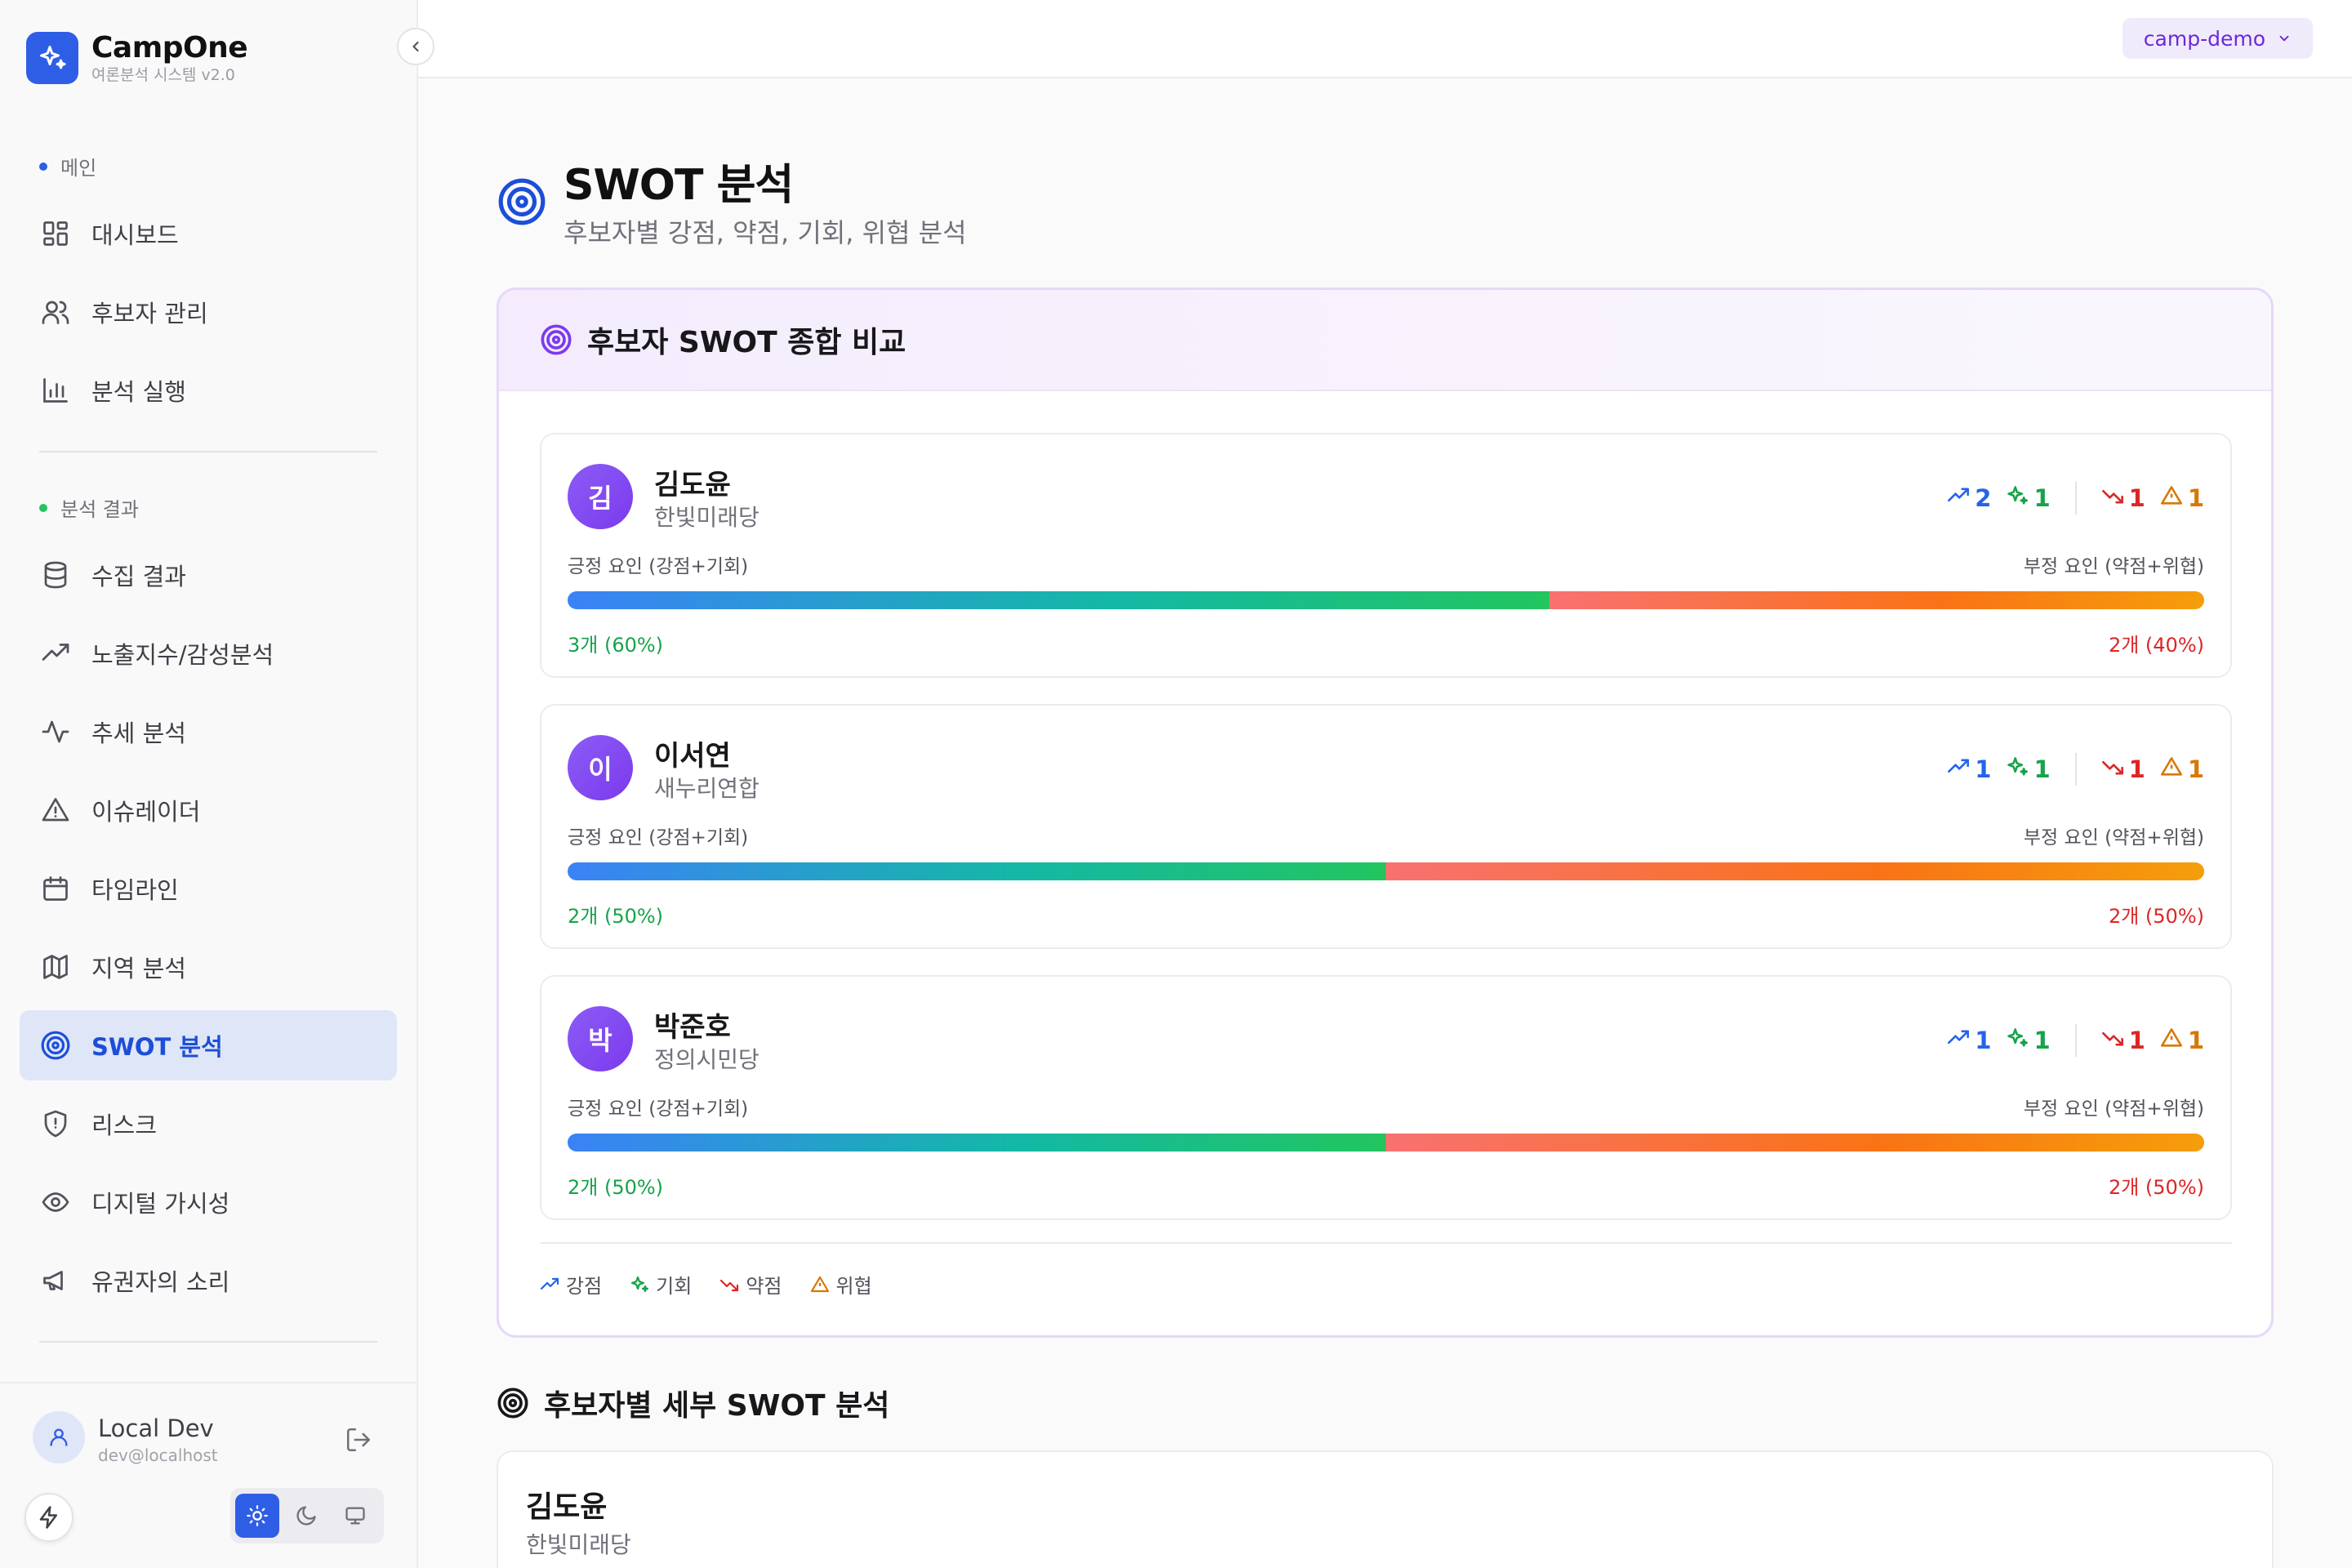  Describe the element at coordinates (729, 1285) in the screenshot. I see `trending-down-icon` at that location.